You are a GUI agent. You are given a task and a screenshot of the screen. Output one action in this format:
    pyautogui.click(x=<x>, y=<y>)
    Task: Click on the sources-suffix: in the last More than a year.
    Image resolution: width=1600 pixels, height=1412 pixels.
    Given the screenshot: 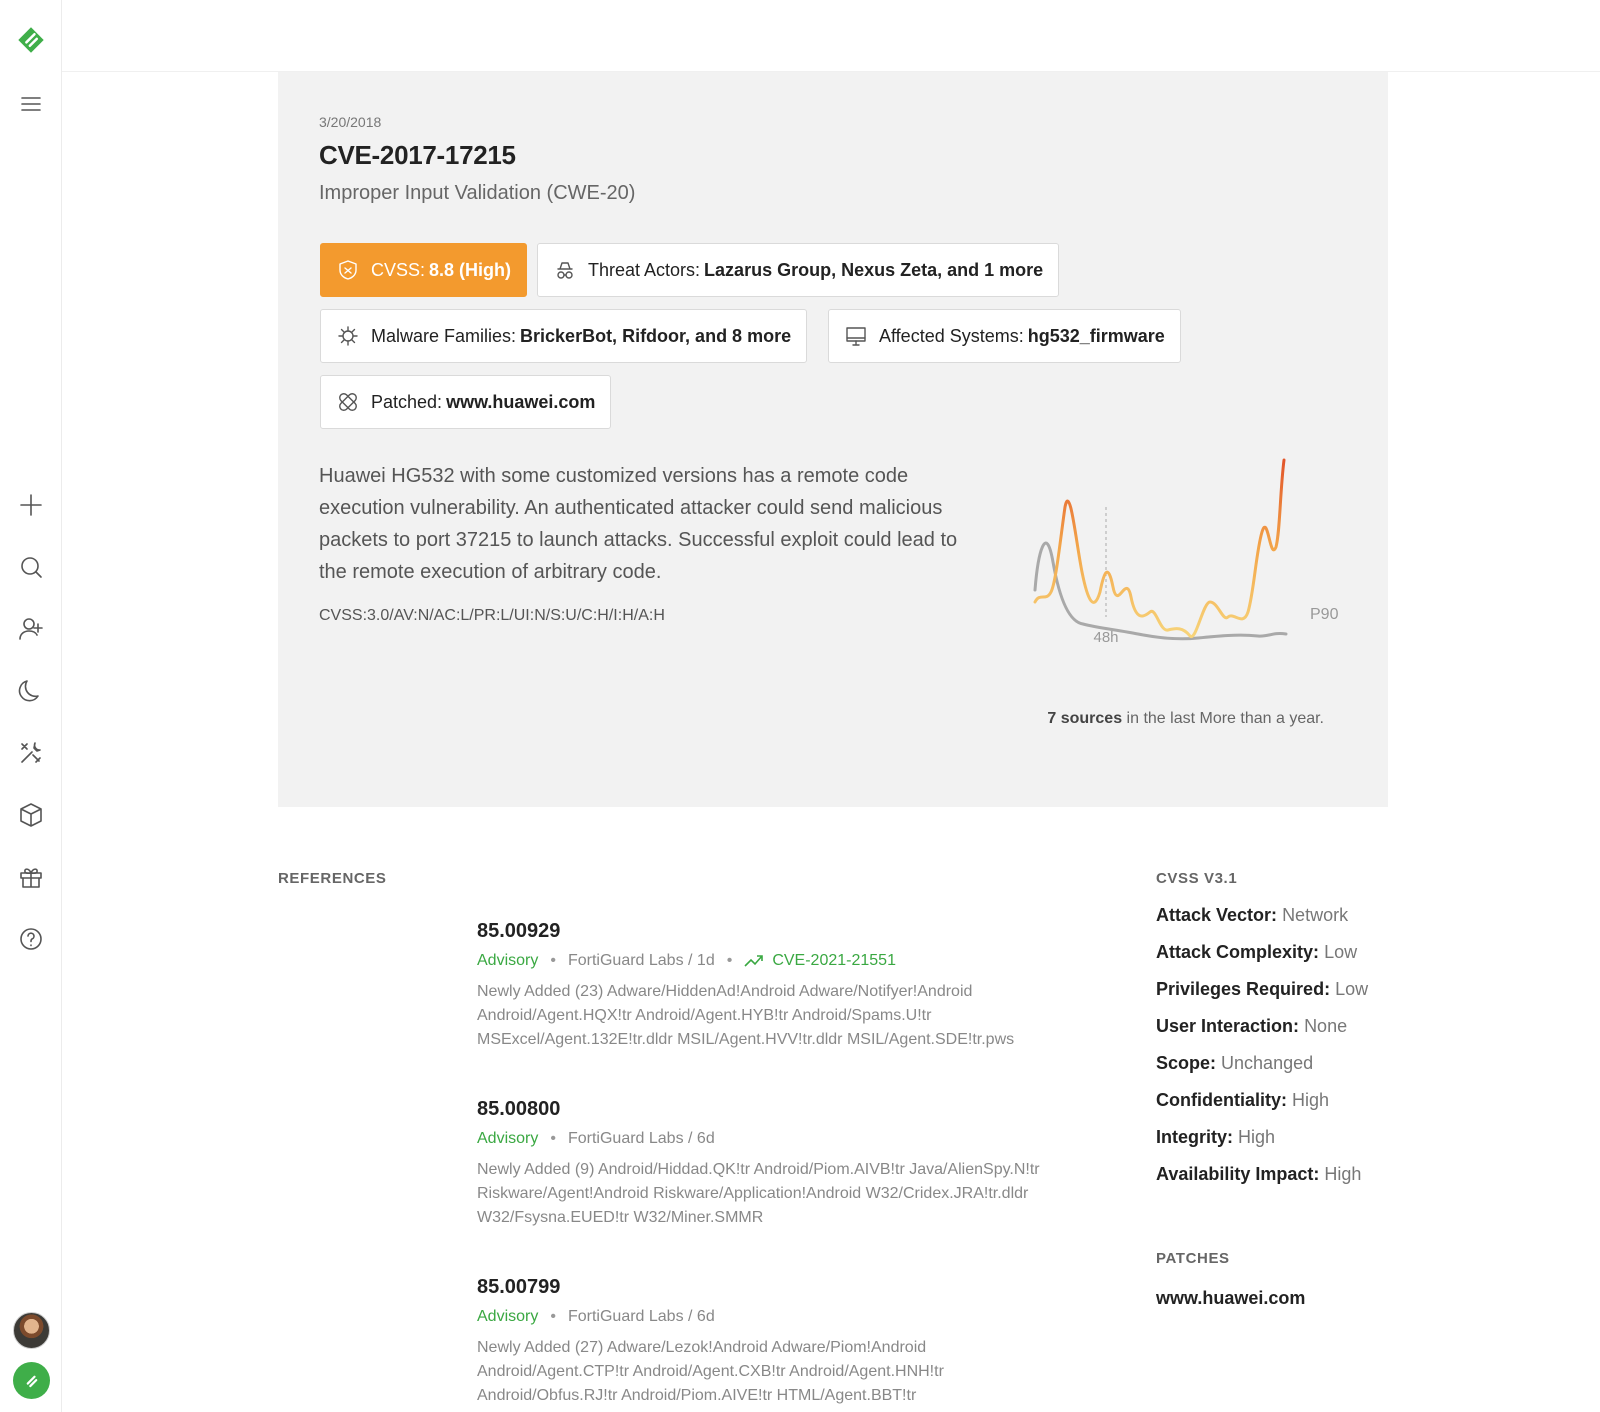 What is the action you would take?
    pyautogui.click(x=1223, y=718)
    